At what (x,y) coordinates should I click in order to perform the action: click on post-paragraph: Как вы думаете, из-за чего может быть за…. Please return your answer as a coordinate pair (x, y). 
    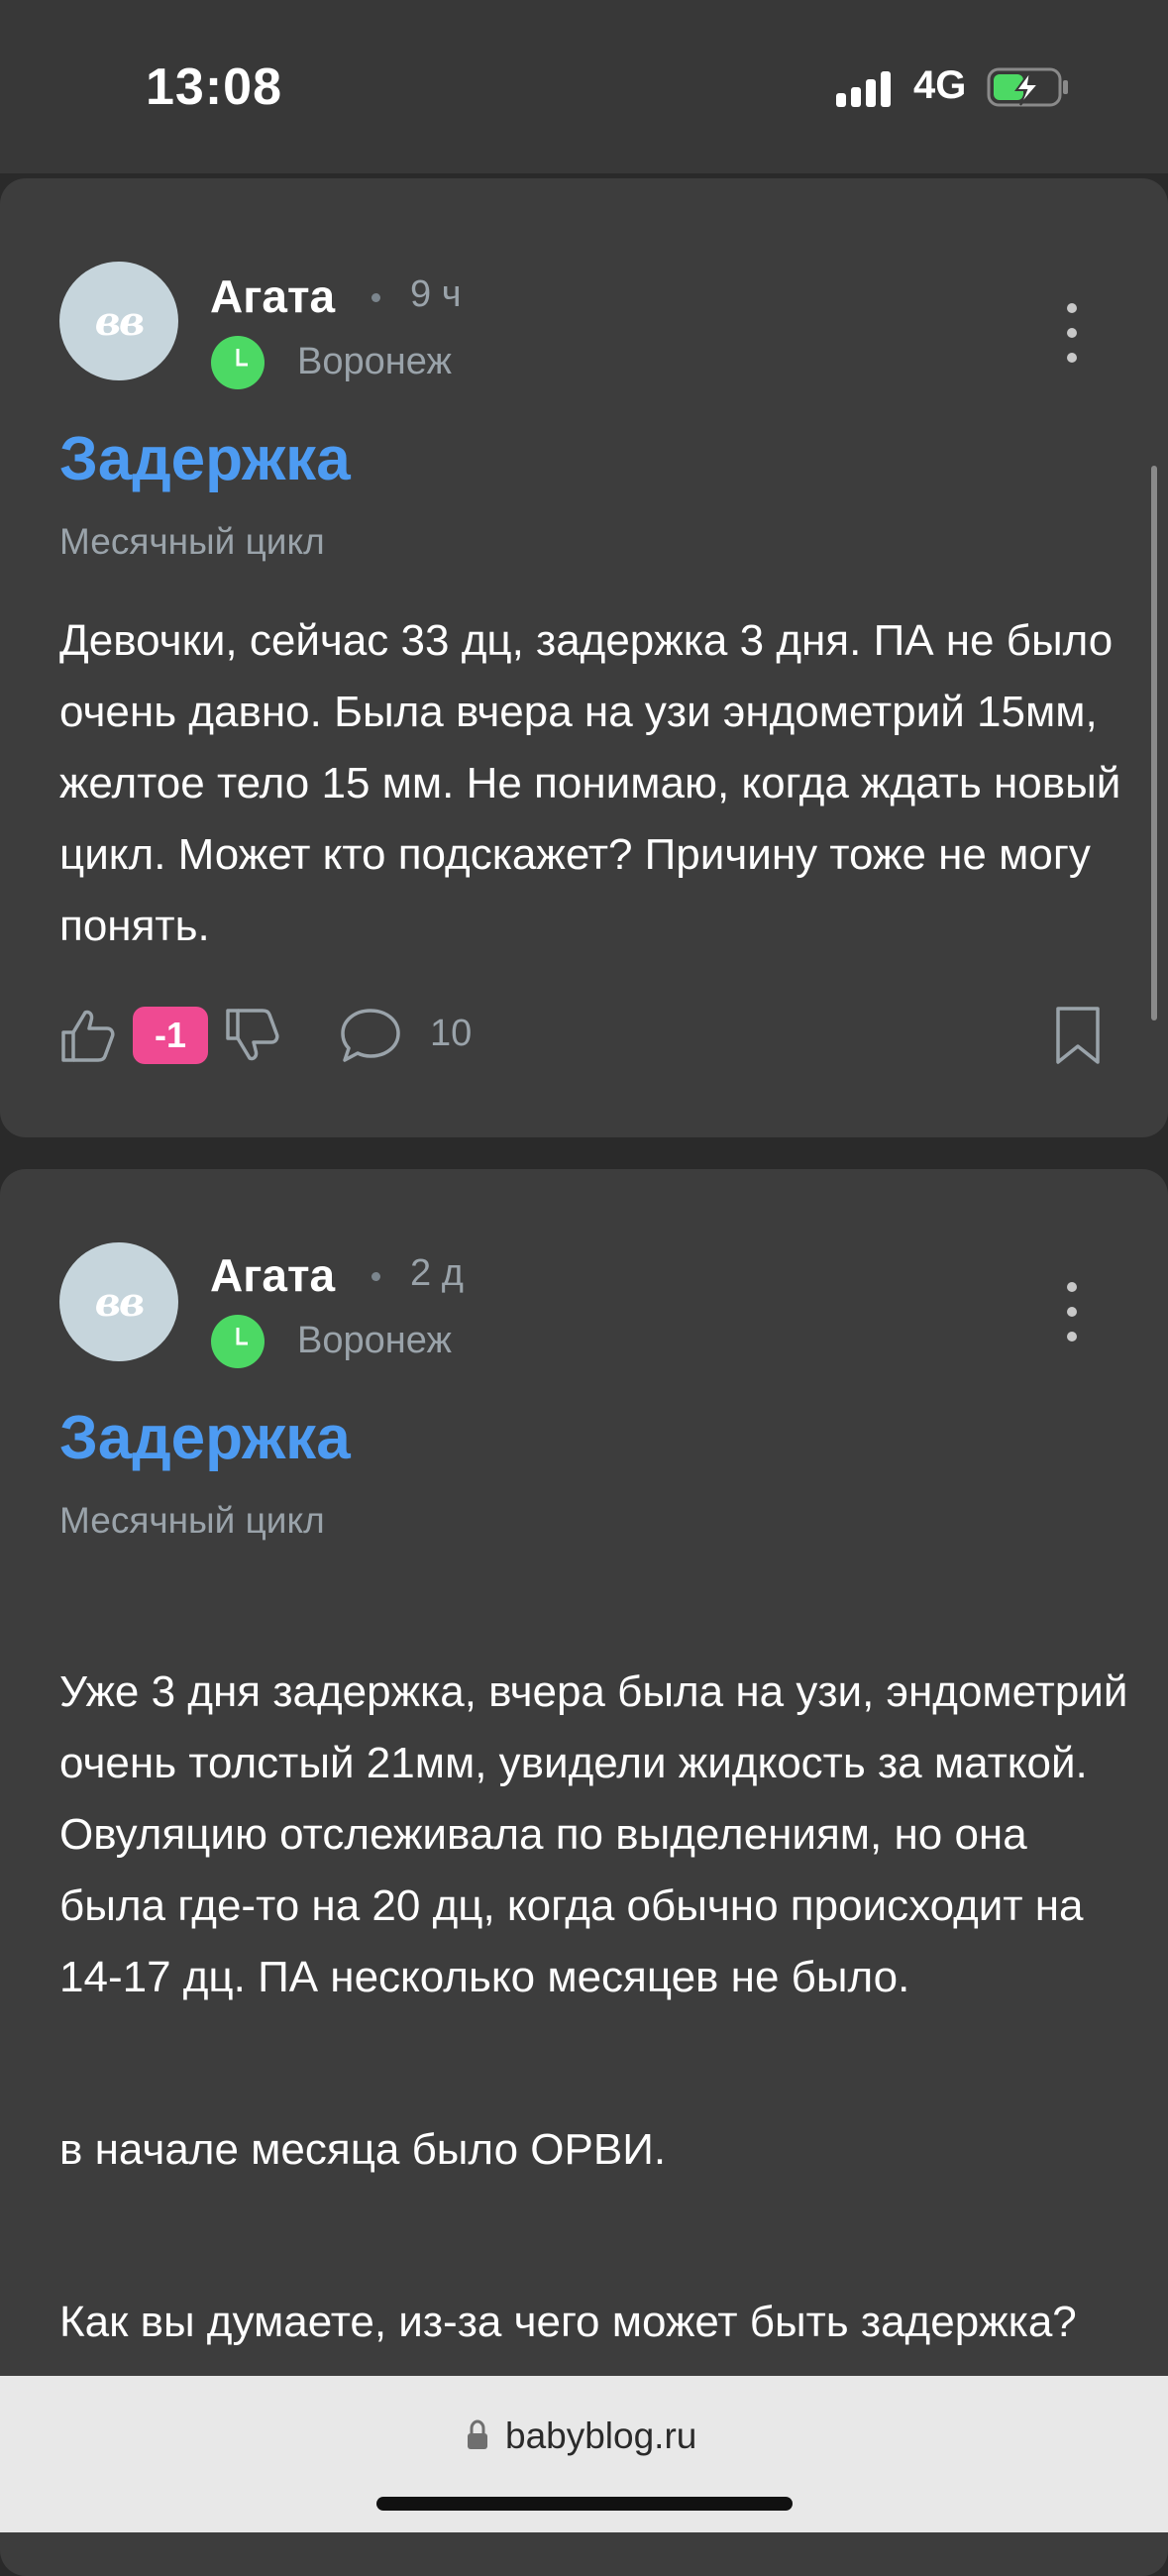
    Looking at the image, I should click on (568, 2322).